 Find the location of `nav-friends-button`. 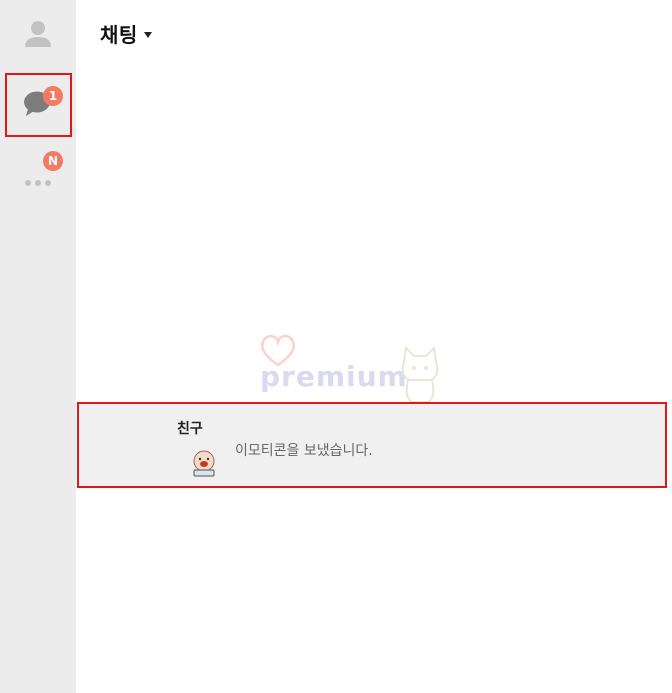

nav-friends-button is located at coordinates (38, 34).